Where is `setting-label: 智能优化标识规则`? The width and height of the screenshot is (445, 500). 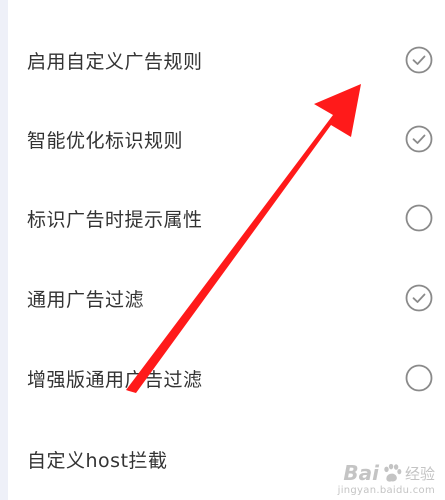 setting-label: 智能优化标识规则 is located at coordinates (105, 140).